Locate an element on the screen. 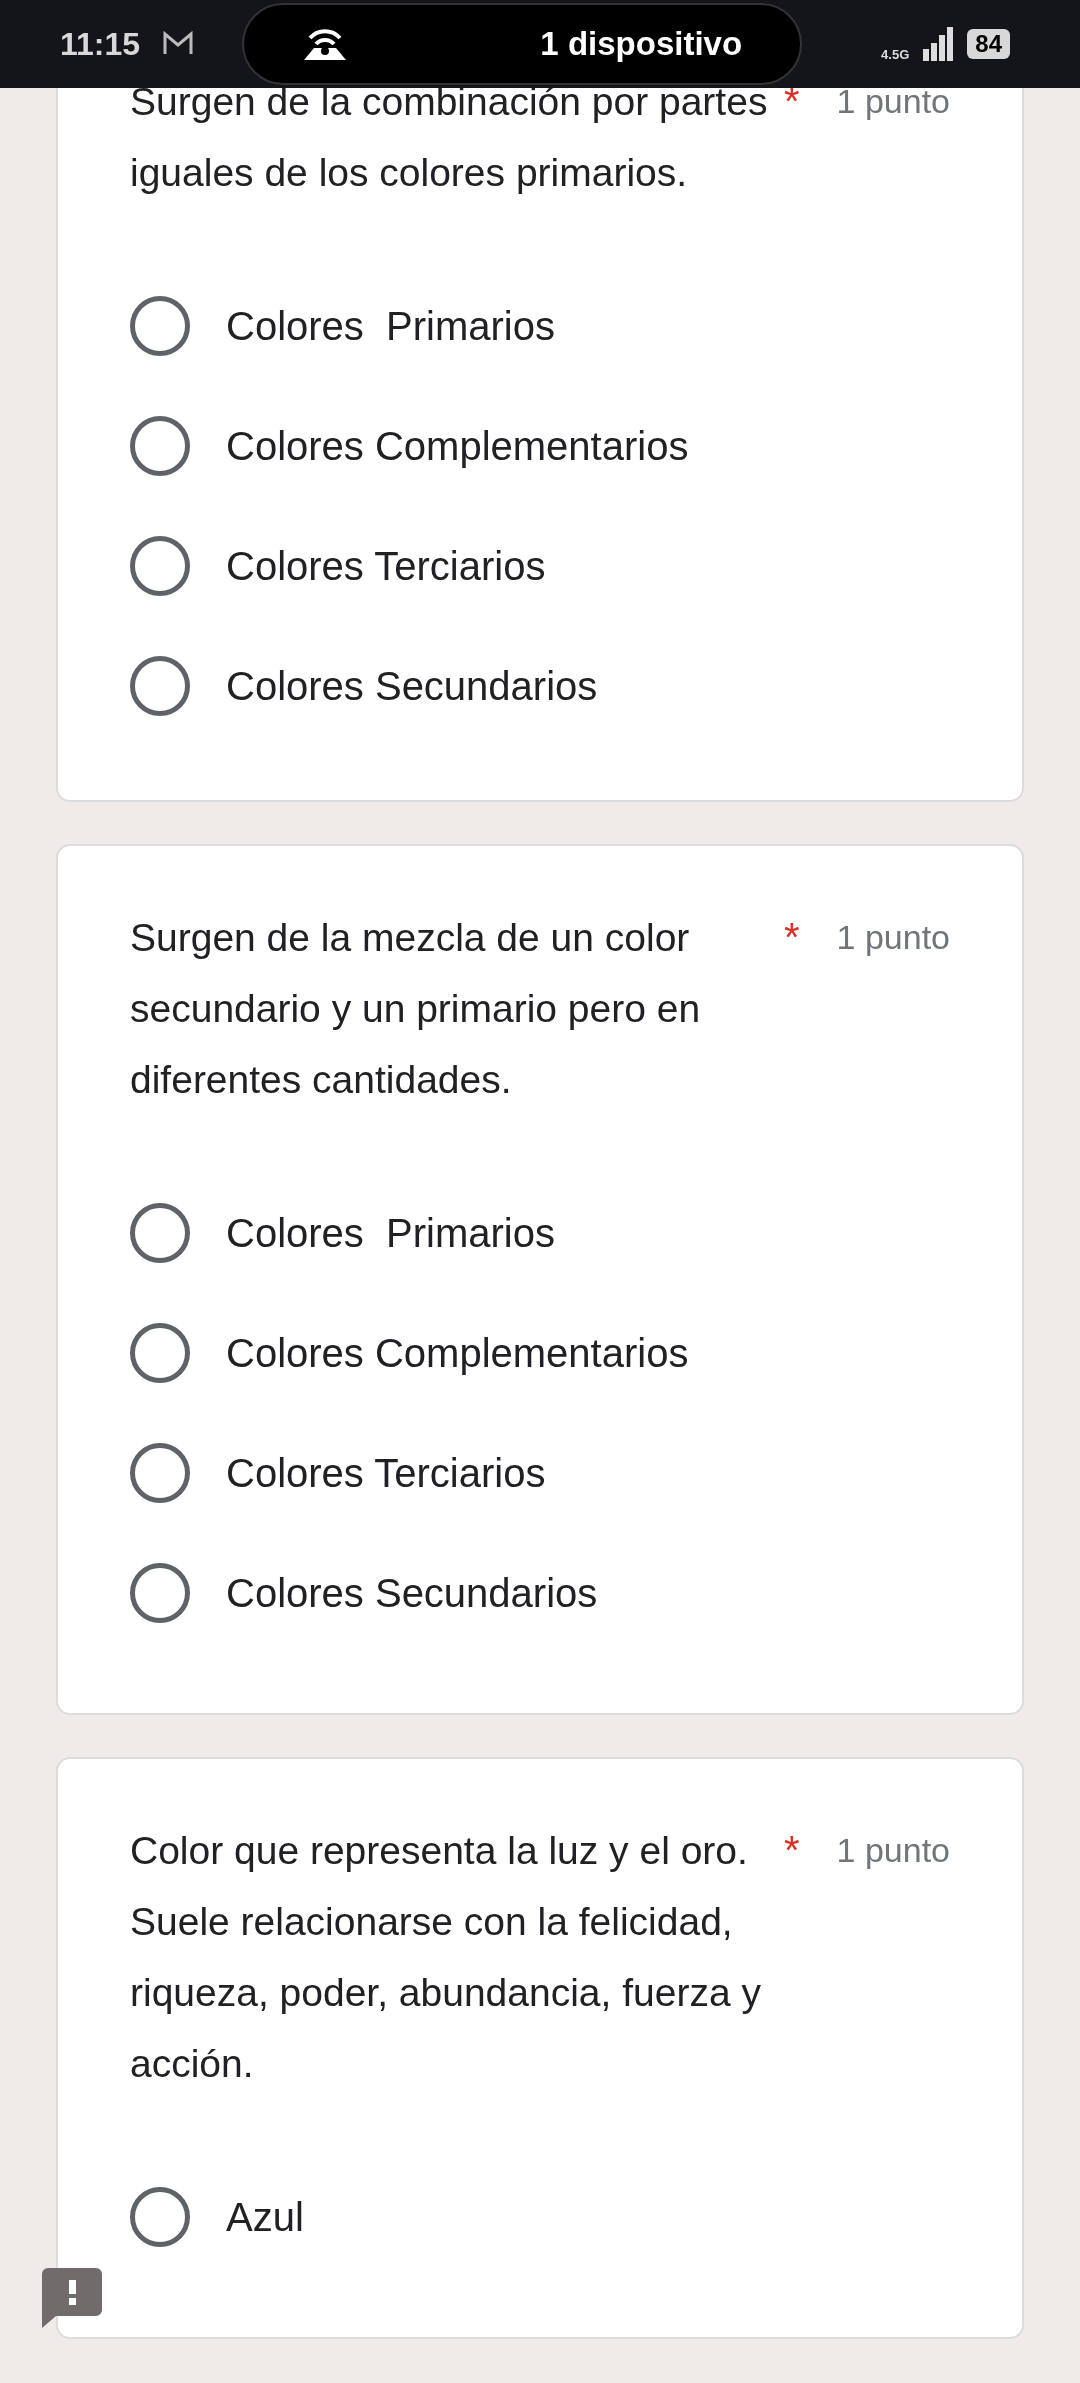  signal-icon is located at coordinates (938, 44).